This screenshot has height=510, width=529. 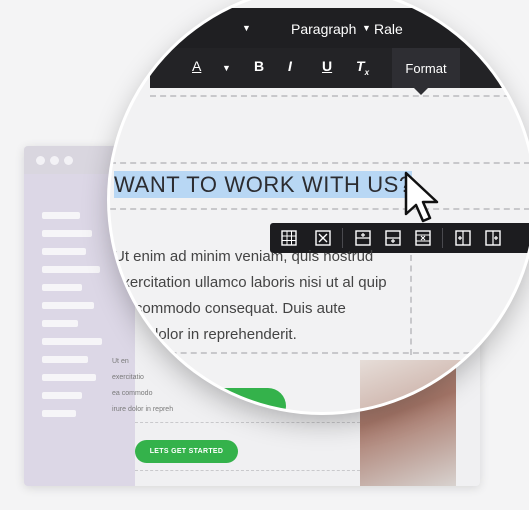 What do you see at coordinates (186, 451) in the screenshot?
I see `lets-get-started-button: LETS GET STARTED` at bounding box center [186, 451].